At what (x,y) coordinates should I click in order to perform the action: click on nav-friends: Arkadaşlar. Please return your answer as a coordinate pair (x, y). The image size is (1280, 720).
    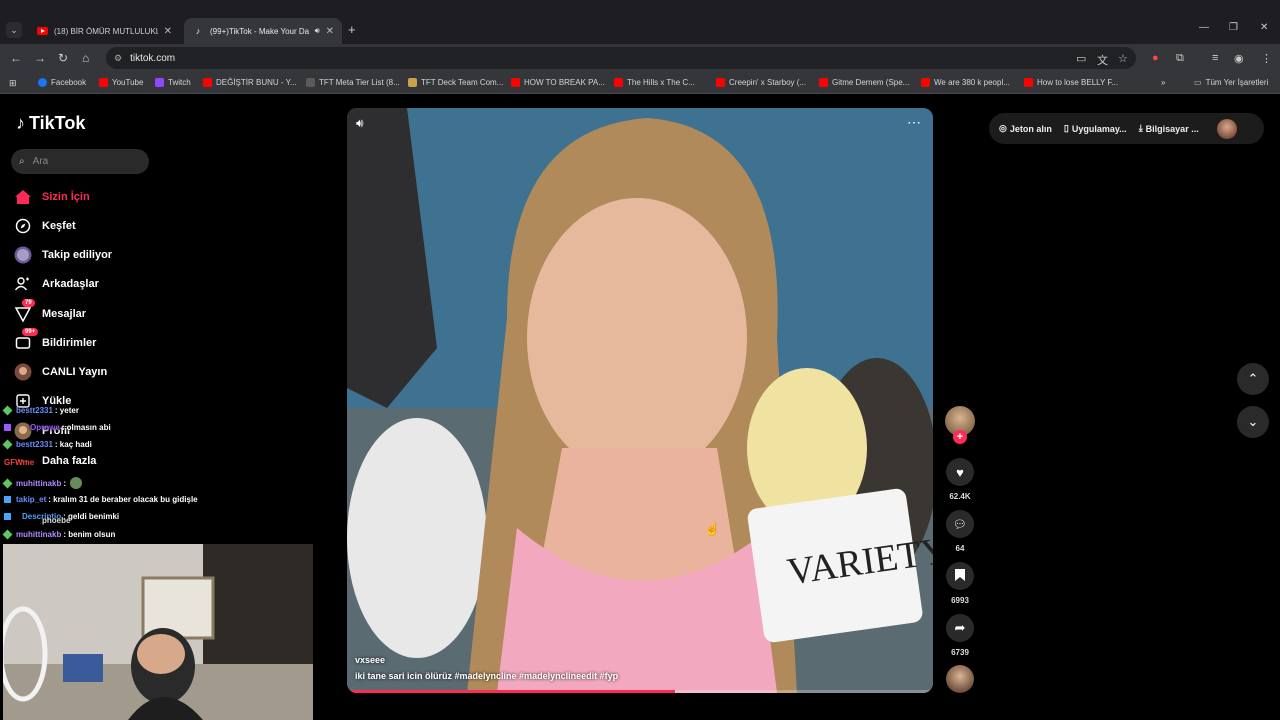
    Looking at the image, I should click on (56, 284).